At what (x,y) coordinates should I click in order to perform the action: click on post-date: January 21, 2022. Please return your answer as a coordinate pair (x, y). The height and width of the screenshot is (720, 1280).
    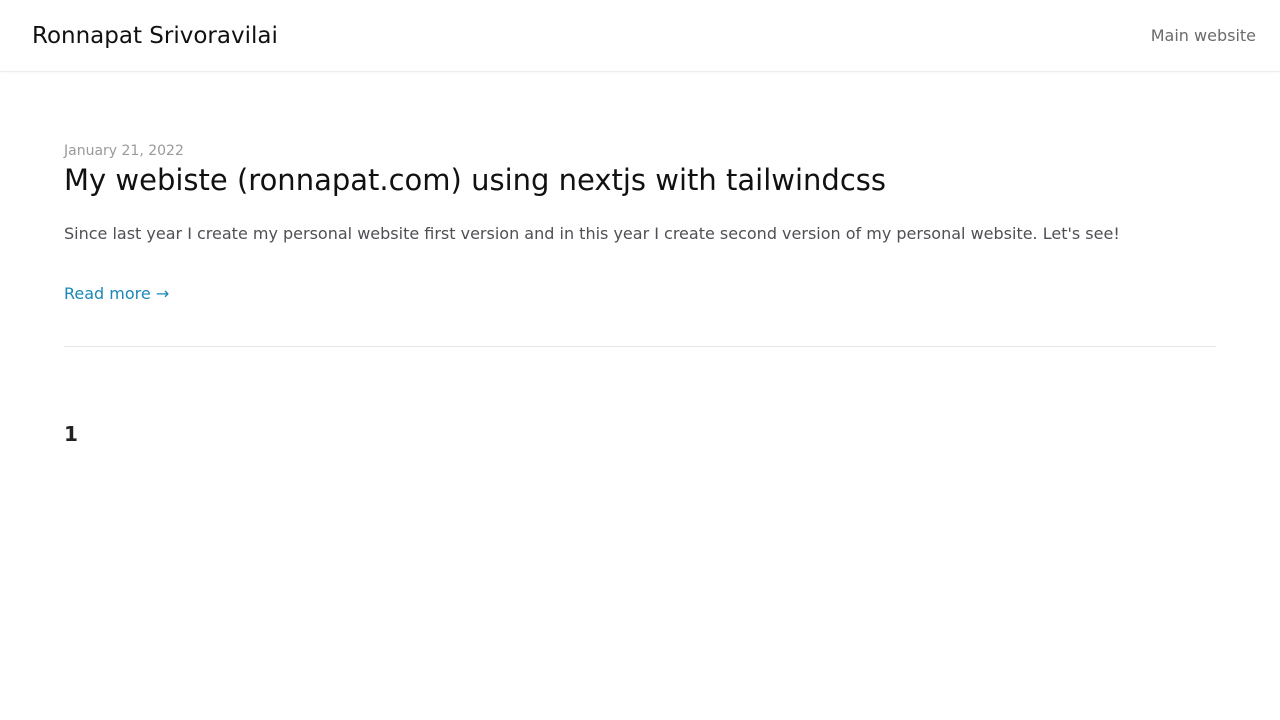
    Looking at the image, I should click on (124, 151).